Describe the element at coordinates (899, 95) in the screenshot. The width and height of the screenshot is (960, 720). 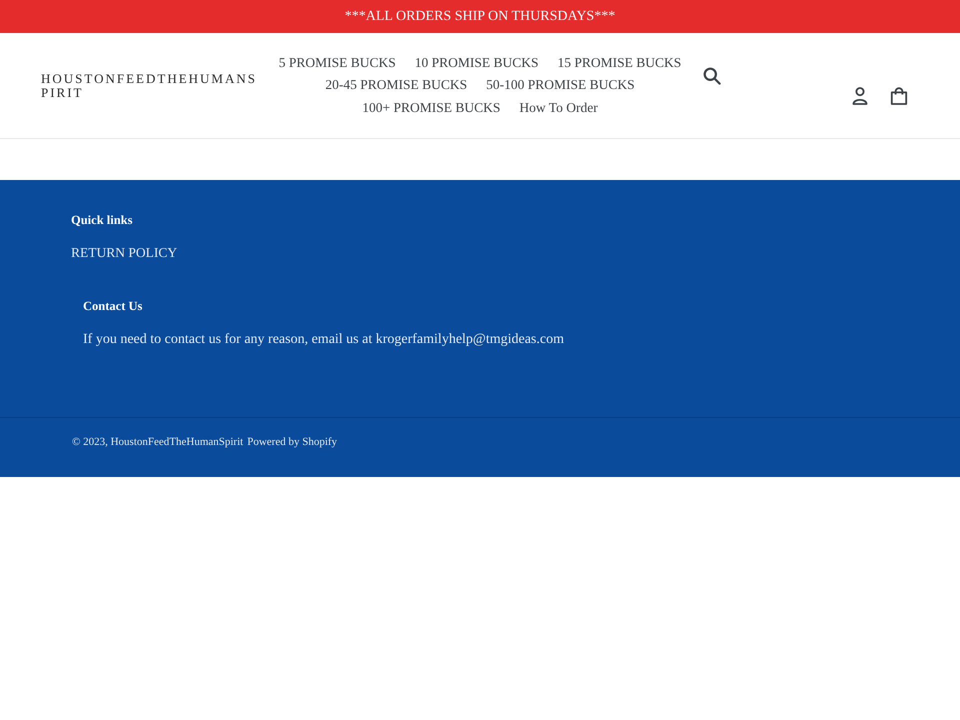
I see `cart-icon` at that location.